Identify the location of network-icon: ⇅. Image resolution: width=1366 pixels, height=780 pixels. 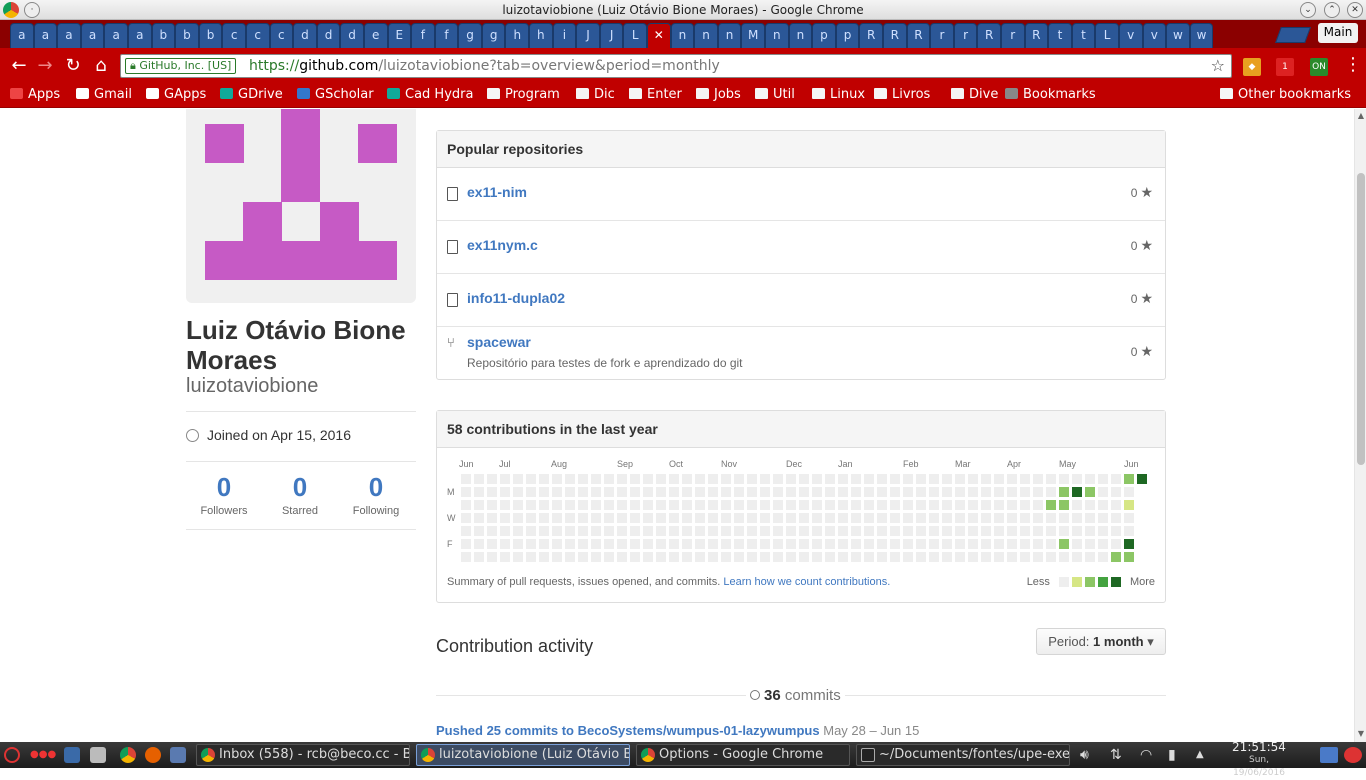
(1116, 755).